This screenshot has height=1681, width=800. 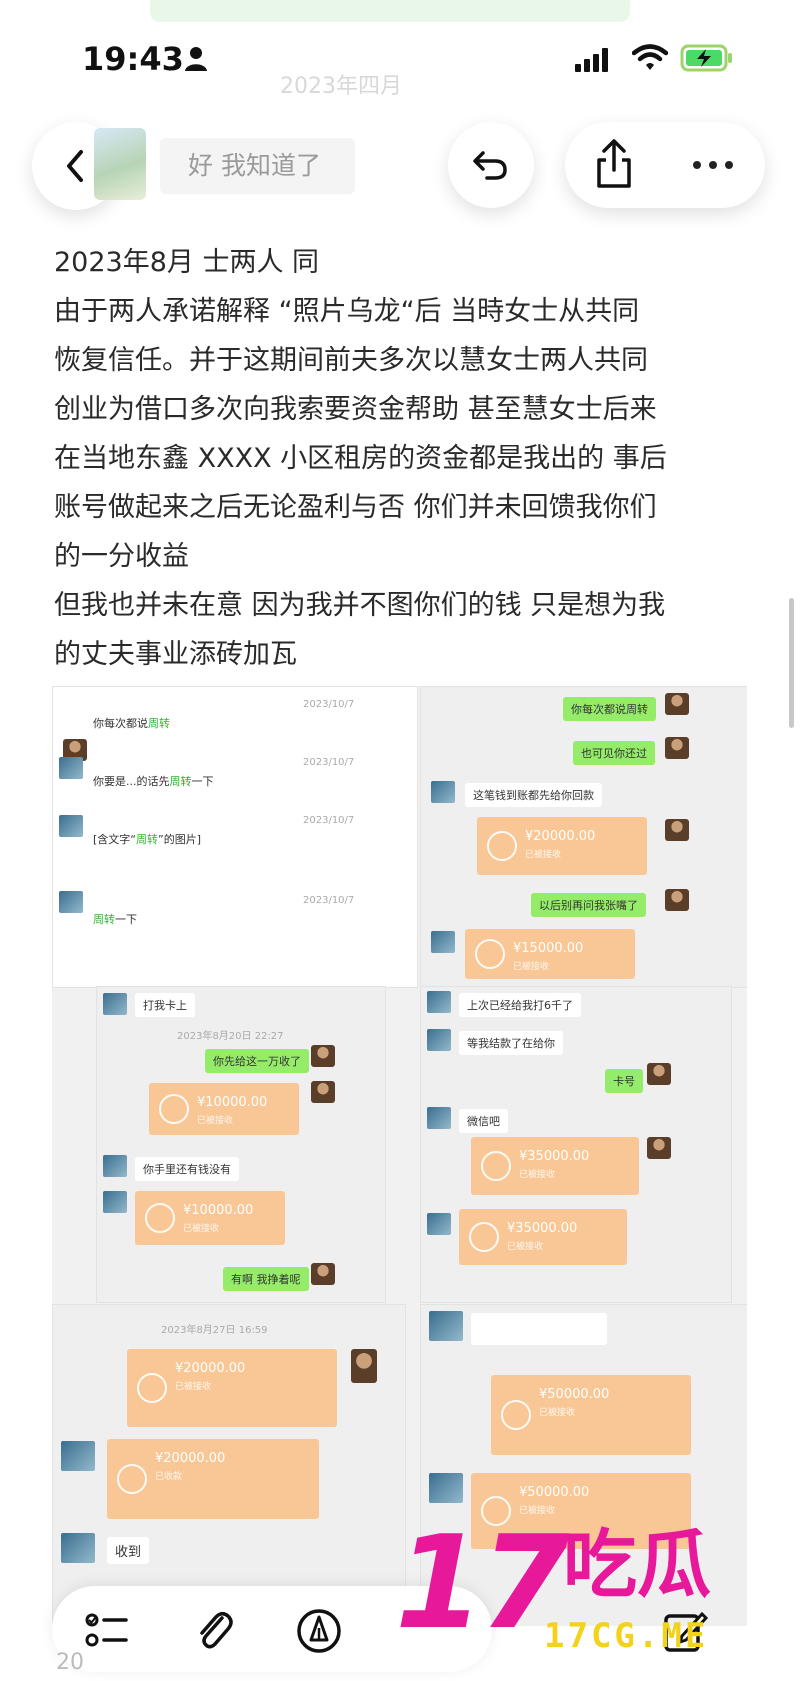 I want to click on body-line: 的丈夫事业添砖加瓦, so click(x=175, y=654).